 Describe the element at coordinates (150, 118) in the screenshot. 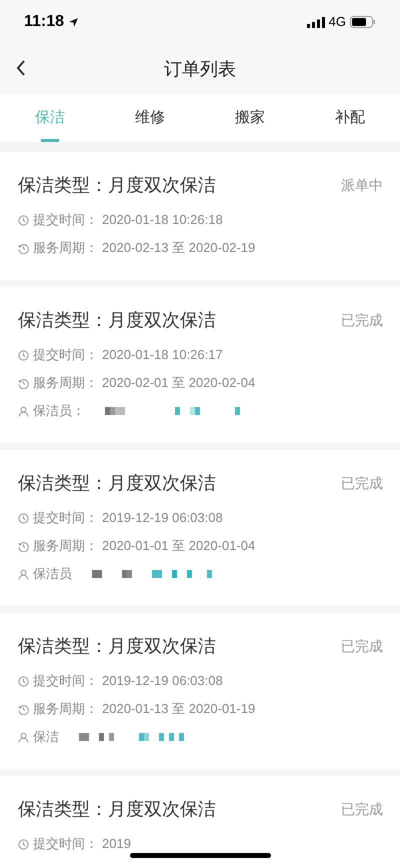

I see `tab: 维修` at that location.